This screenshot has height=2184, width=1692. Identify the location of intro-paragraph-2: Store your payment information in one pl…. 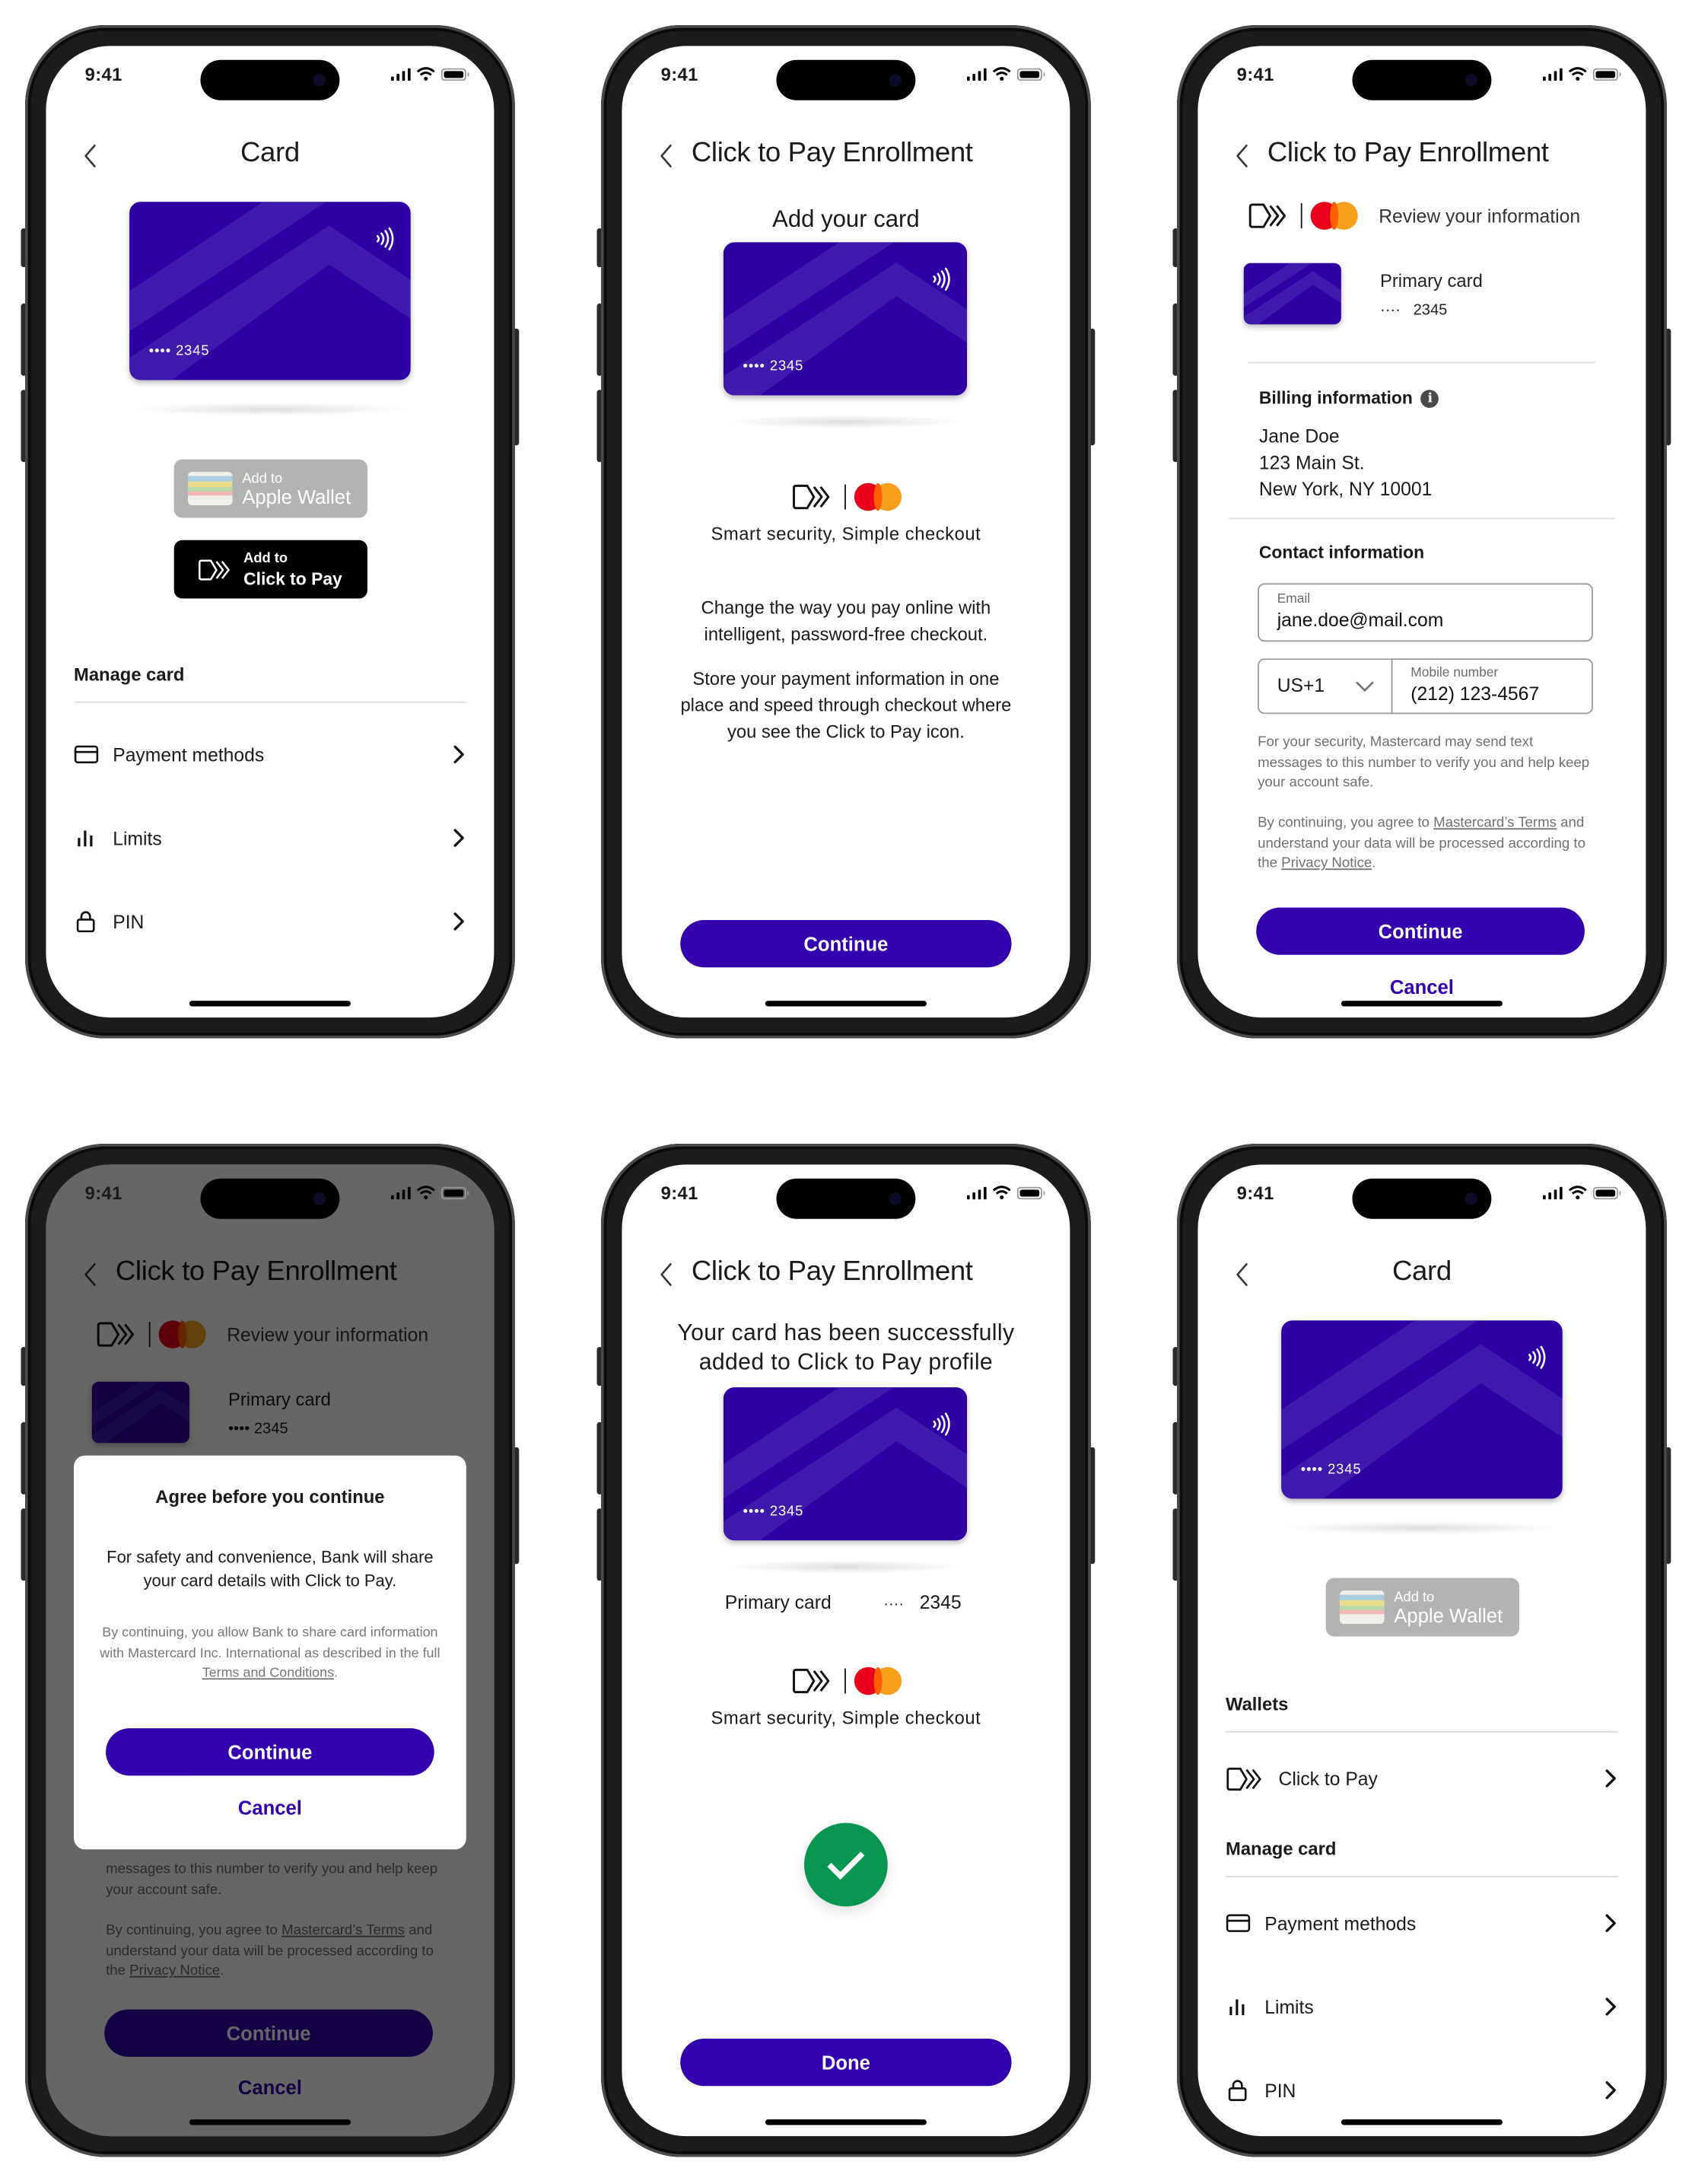
(846, 704).